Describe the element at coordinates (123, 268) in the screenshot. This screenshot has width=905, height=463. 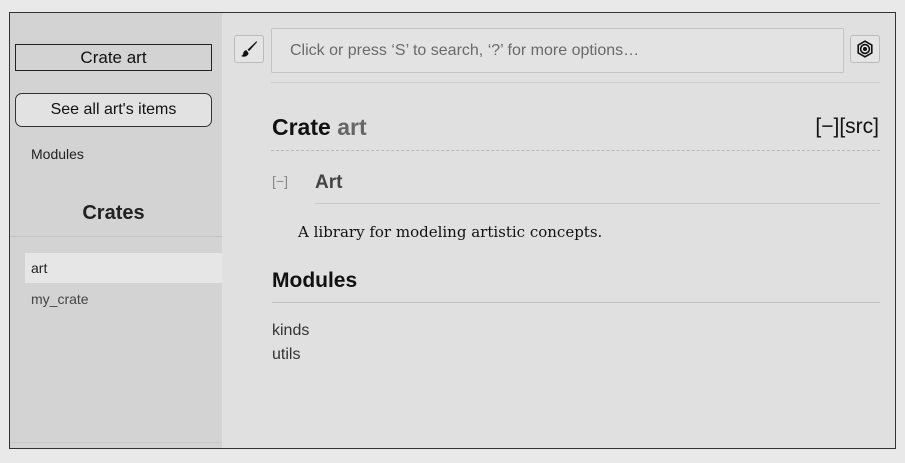
I see `crate-item-art: art` at that location.